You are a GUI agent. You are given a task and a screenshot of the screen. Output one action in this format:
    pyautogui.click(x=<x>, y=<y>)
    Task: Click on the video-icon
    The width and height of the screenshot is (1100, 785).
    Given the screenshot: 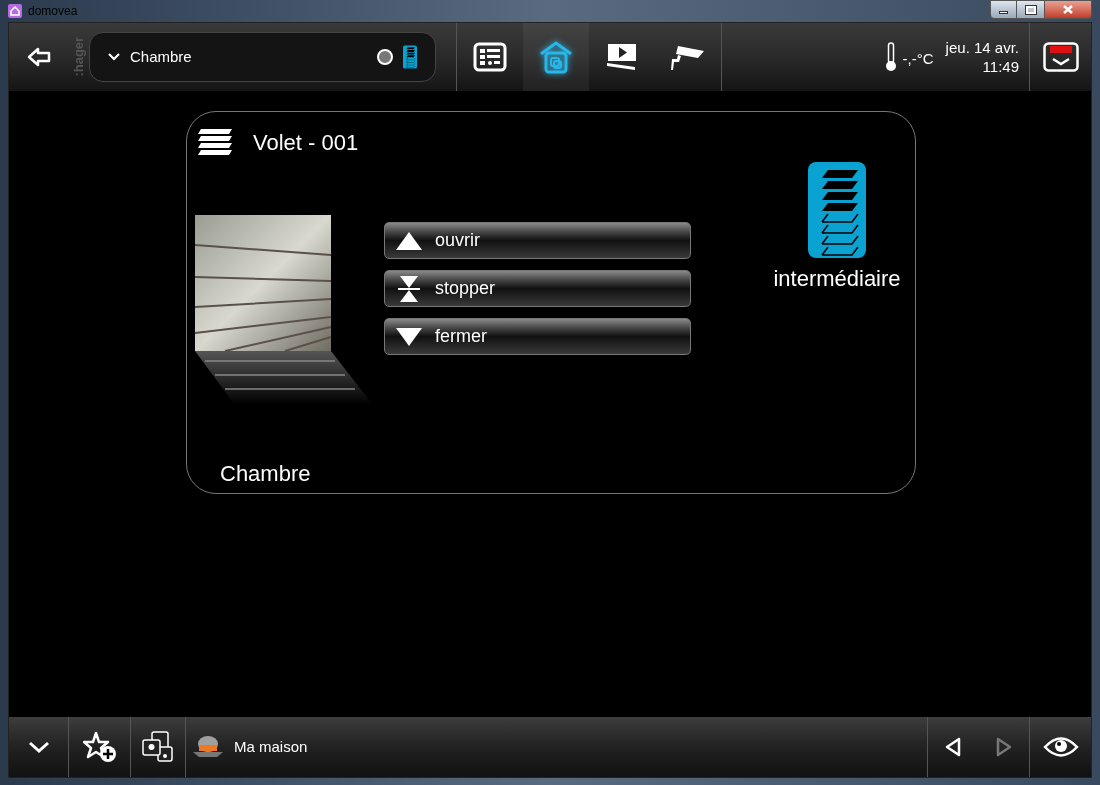 What is the action you would take?
    pyautogui.click(x=622, y=57)
    